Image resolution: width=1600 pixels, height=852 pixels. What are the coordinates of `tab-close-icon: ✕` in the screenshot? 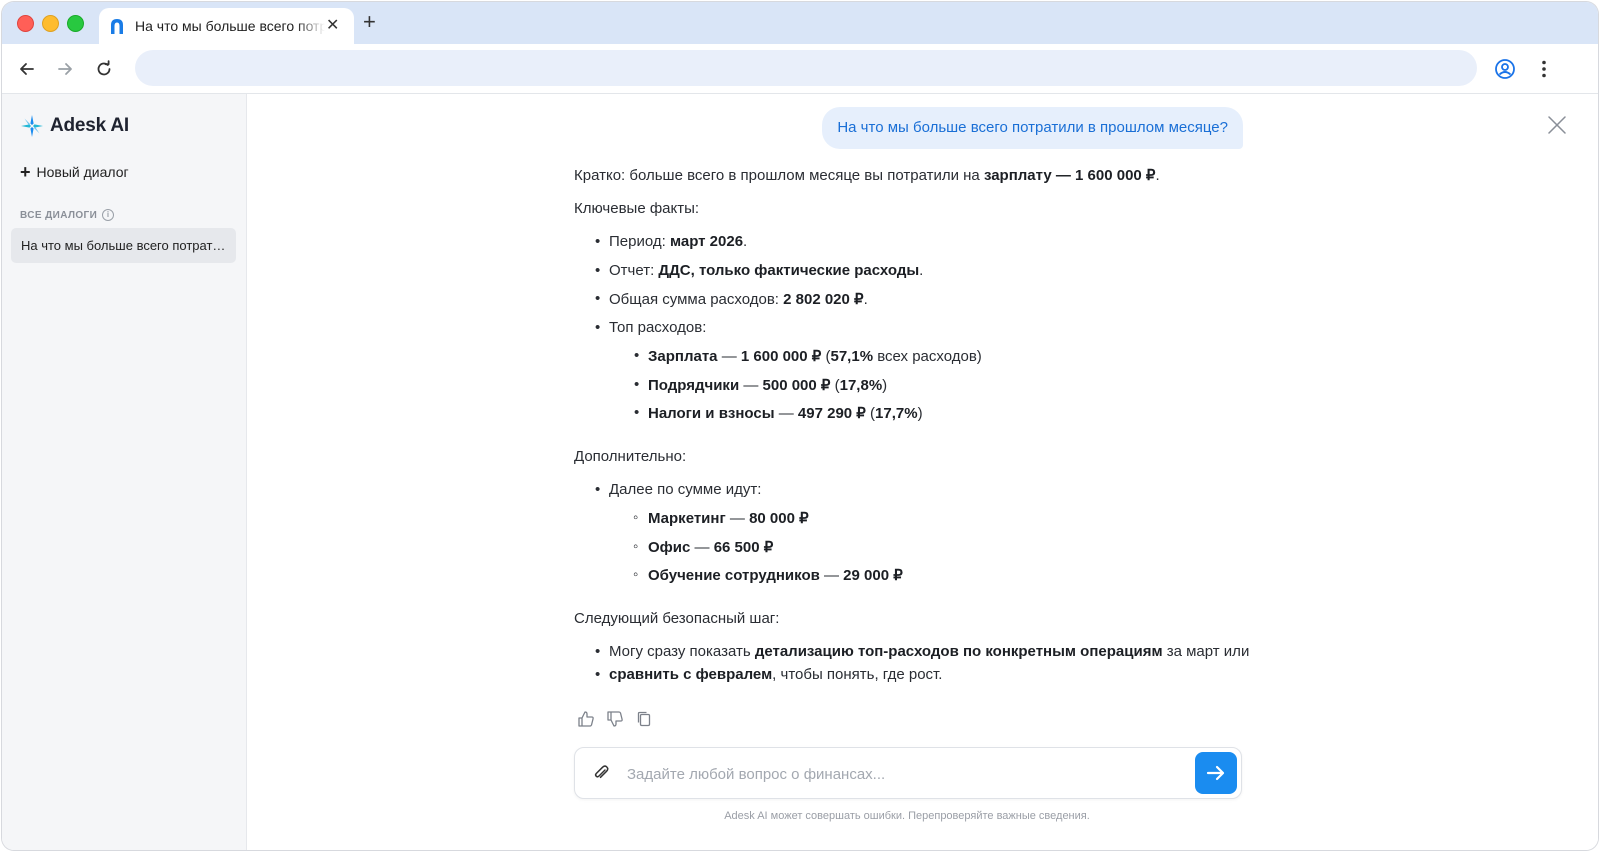 It's located at (332, 26).